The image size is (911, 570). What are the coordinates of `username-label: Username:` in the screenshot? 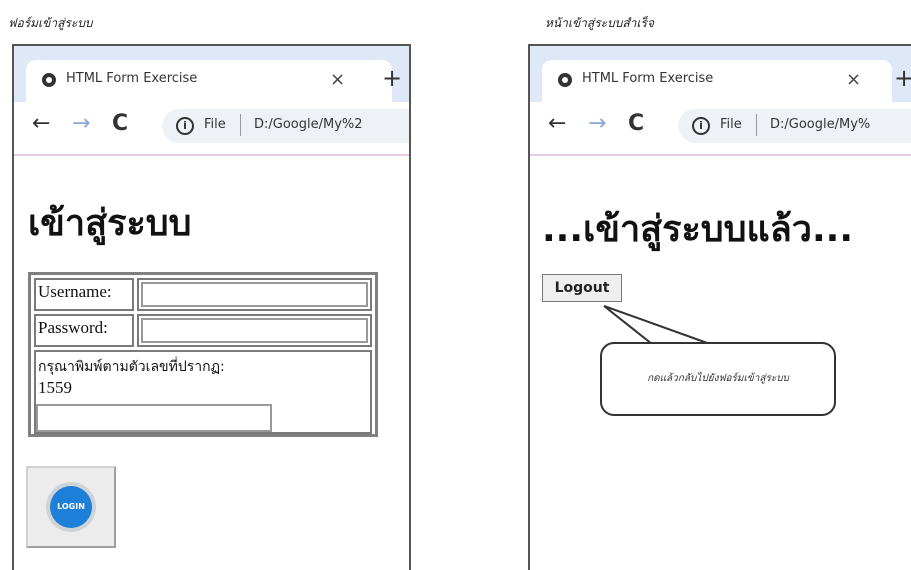 It's located at (75, 291).